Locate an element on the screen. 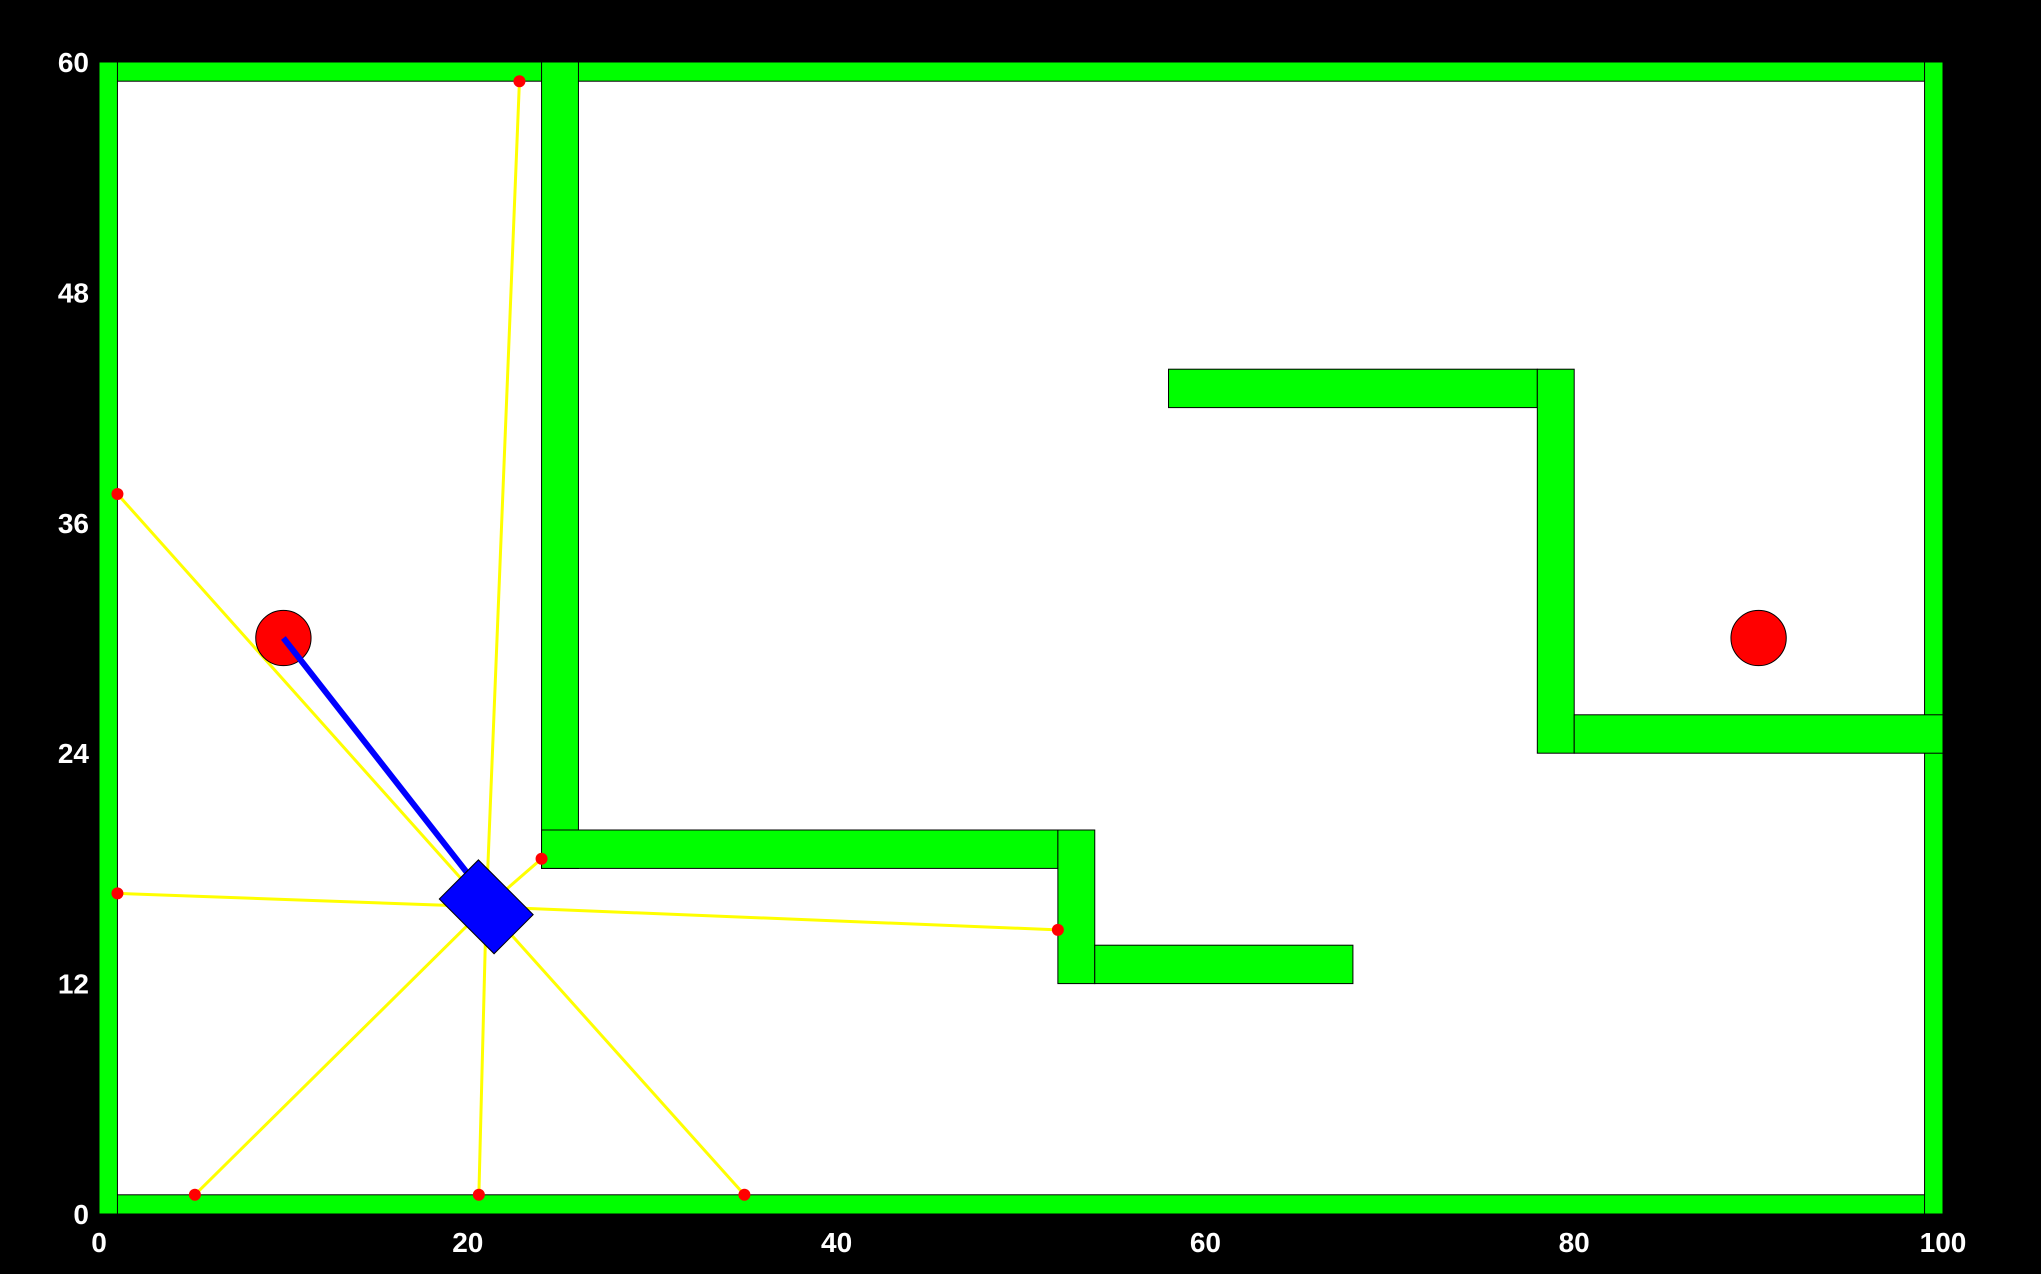 The width and height of the screenshot is (2041, 1274). wall-left-border is located at coordinates (108, 638).